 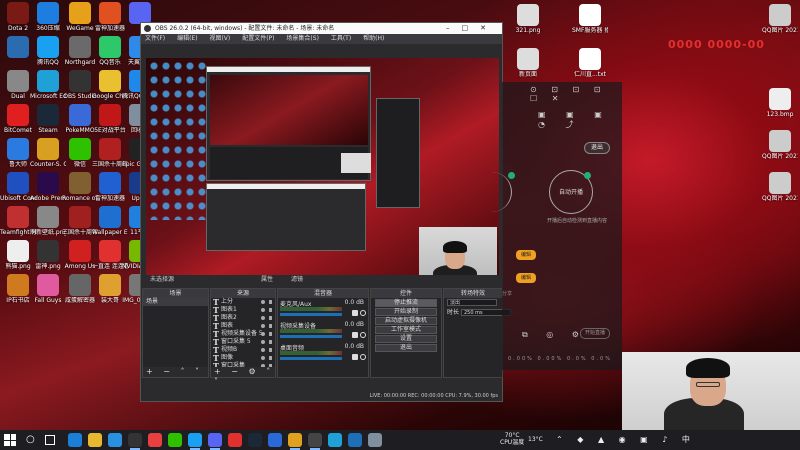 What do you see at coordinates (243, 350) in the screenshot?
I see `source-item: T 视频B` at bounding box center [243, 350].